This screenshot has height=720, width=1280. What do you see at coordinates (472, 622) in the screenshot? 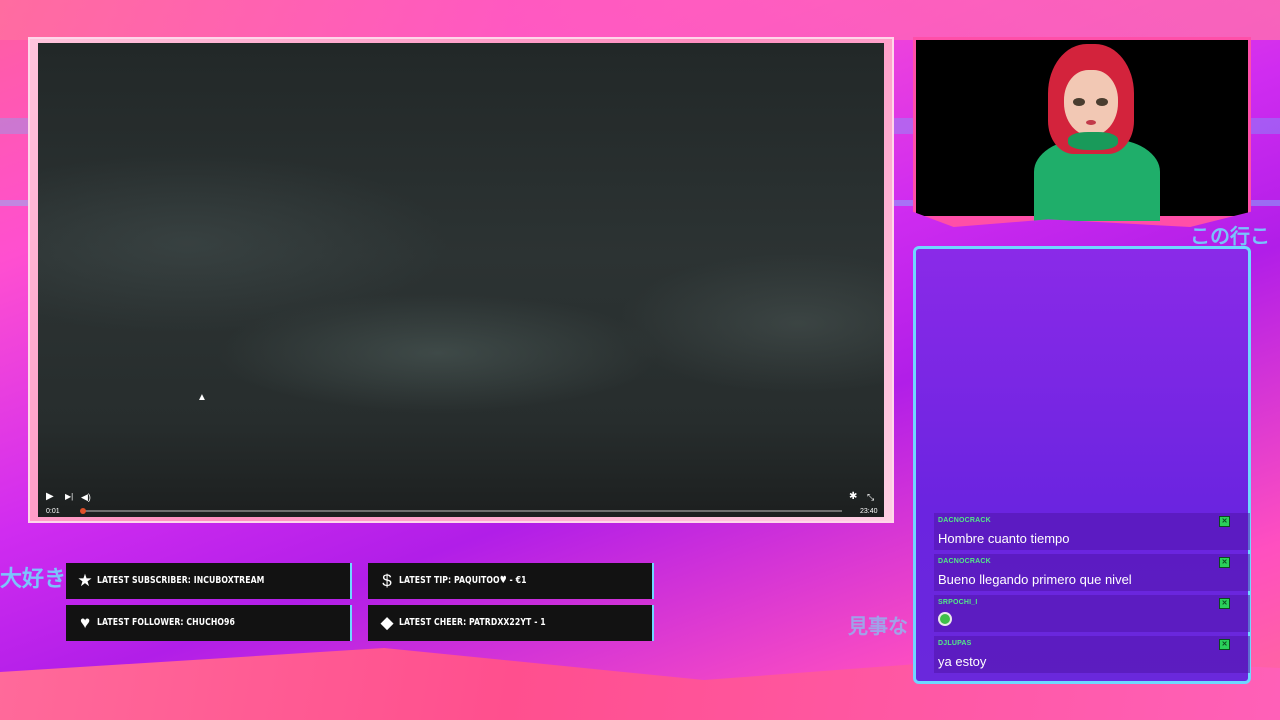
I see `latest-cheer-text: LATEST CHEER: PATRDXX22YT - 1` at bounding box center [472, 622].